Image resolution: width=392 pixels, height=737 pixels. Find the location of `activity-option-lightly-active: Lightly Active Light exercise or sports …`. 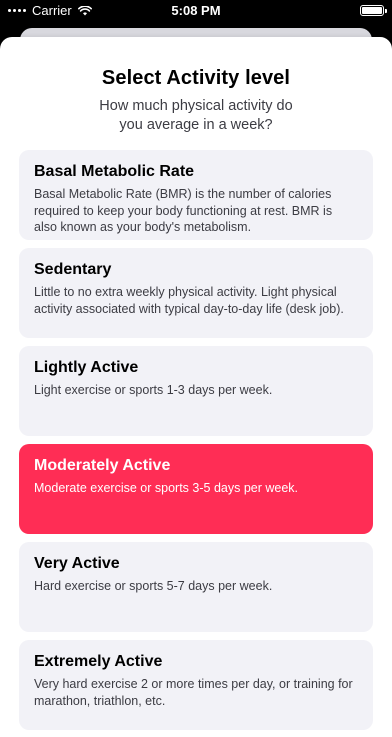

activity-option-lightly-active: Lightly Active Light exercise or sports … is located at coordinates (196, 391).